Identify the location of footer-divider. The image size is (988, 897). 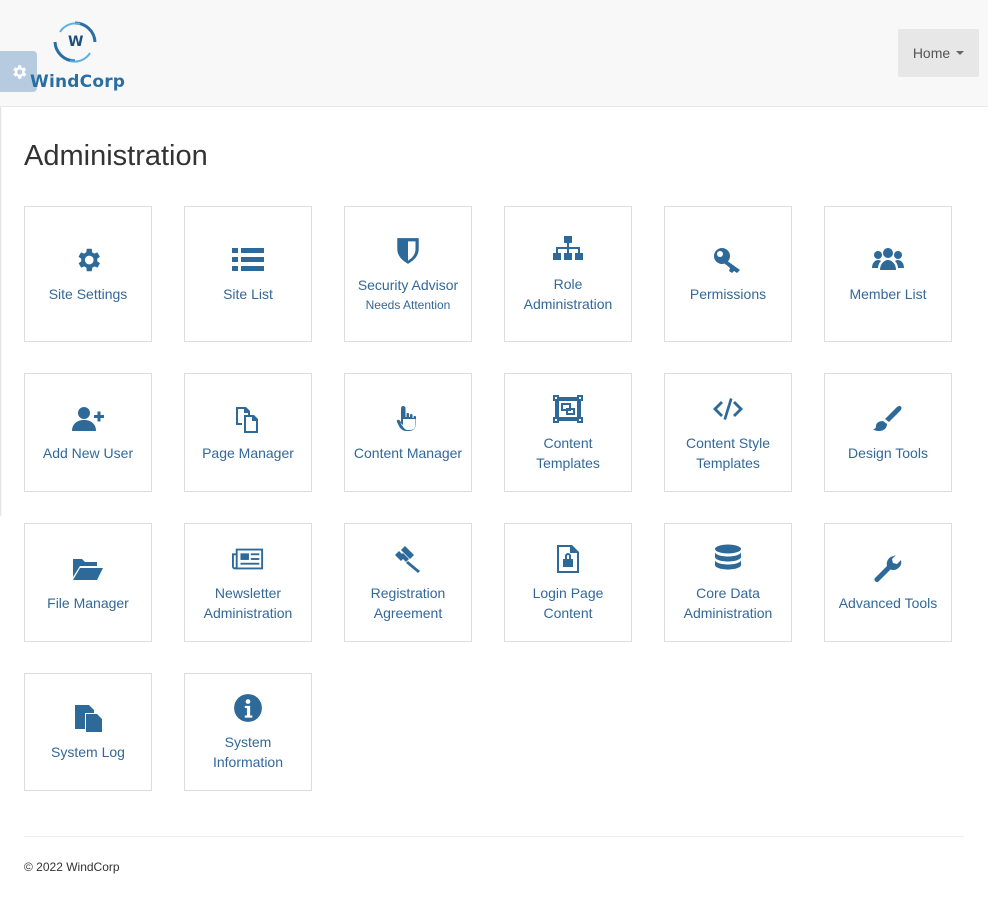
(494, 836).